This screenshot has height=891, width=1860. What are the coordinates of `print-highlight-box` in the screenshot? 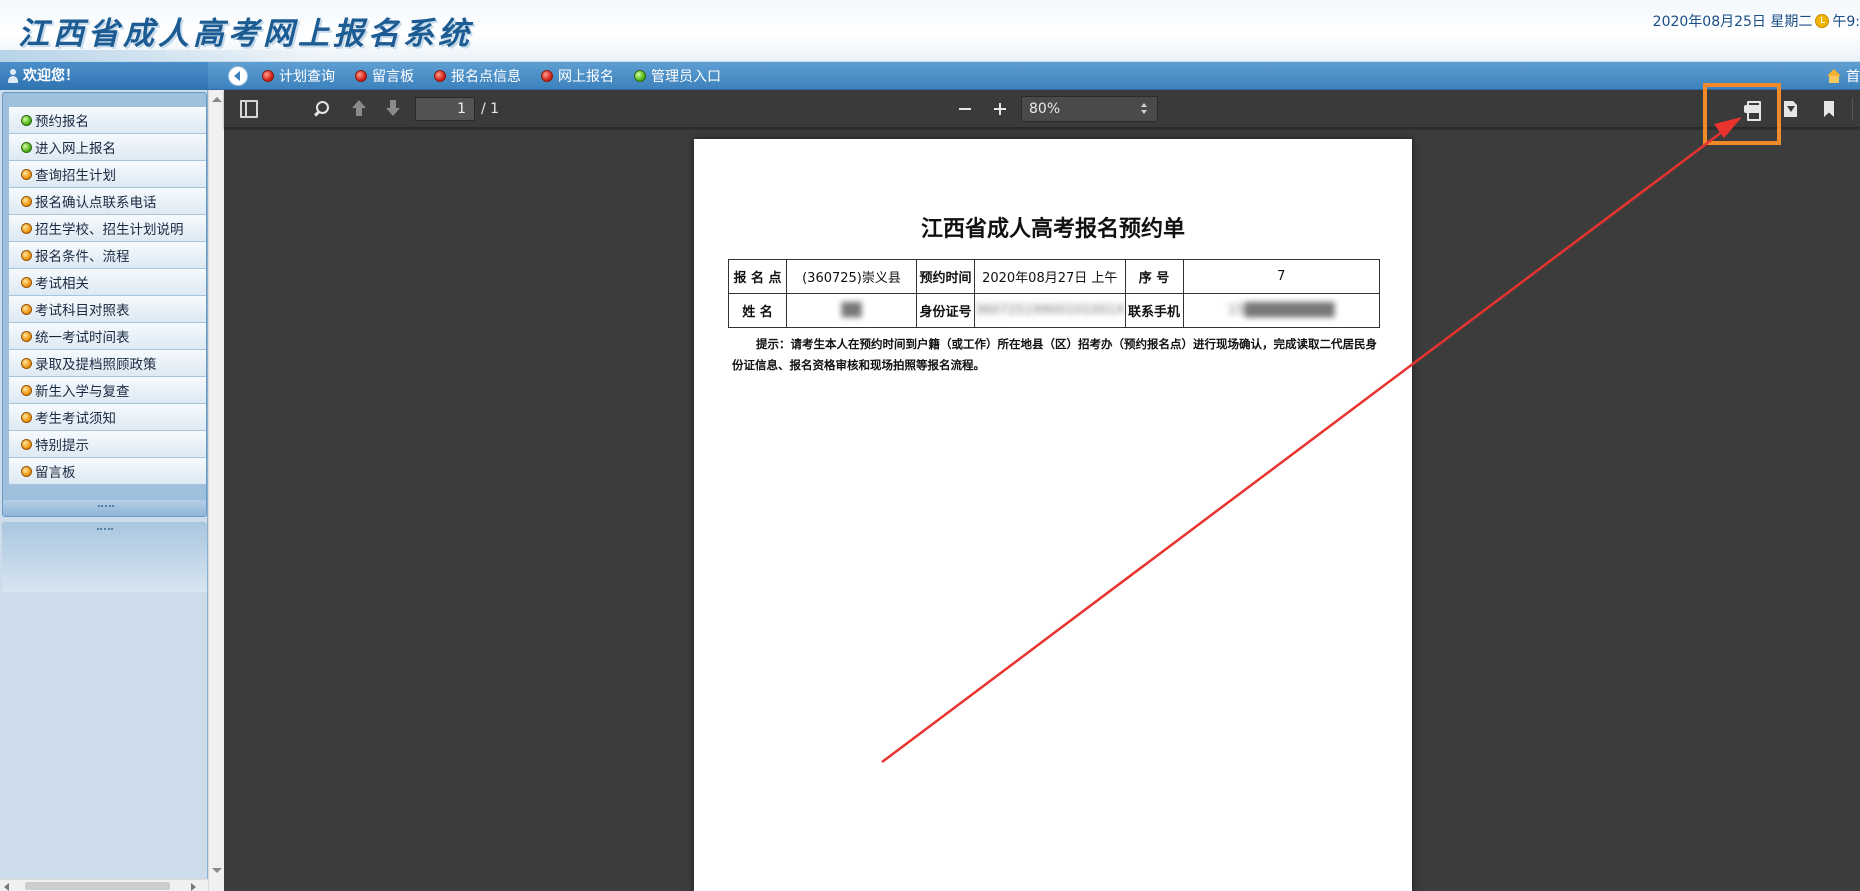 It's located at (1742, 114).